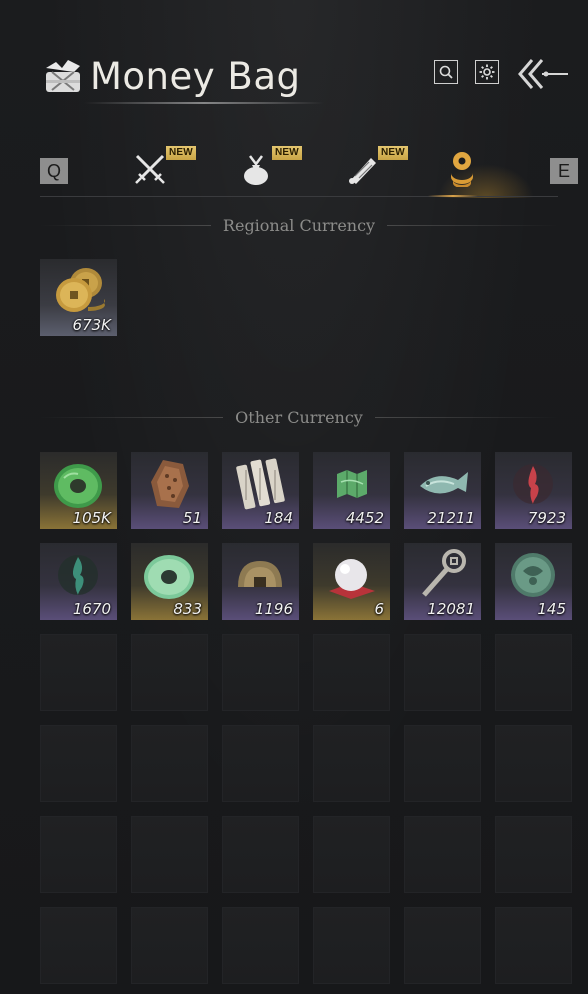 Image resolution: width=588 pixels, height=994 pixels. What do you see at coordinates (204, 103) in the screenshot?
I see `title-underline` at bounding box center [204, 103].